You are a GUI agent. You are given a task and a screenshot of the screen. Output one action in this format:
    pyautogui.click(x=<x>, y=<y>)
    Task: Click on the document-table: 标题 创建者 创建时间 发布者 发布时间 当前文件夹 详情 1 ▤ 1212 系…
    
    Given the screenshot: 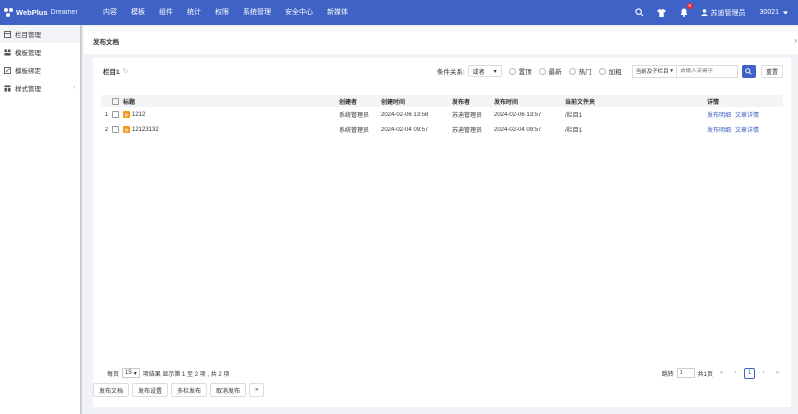 What is the action you would take?
    pyautogui.click(x=442, y=116)
    